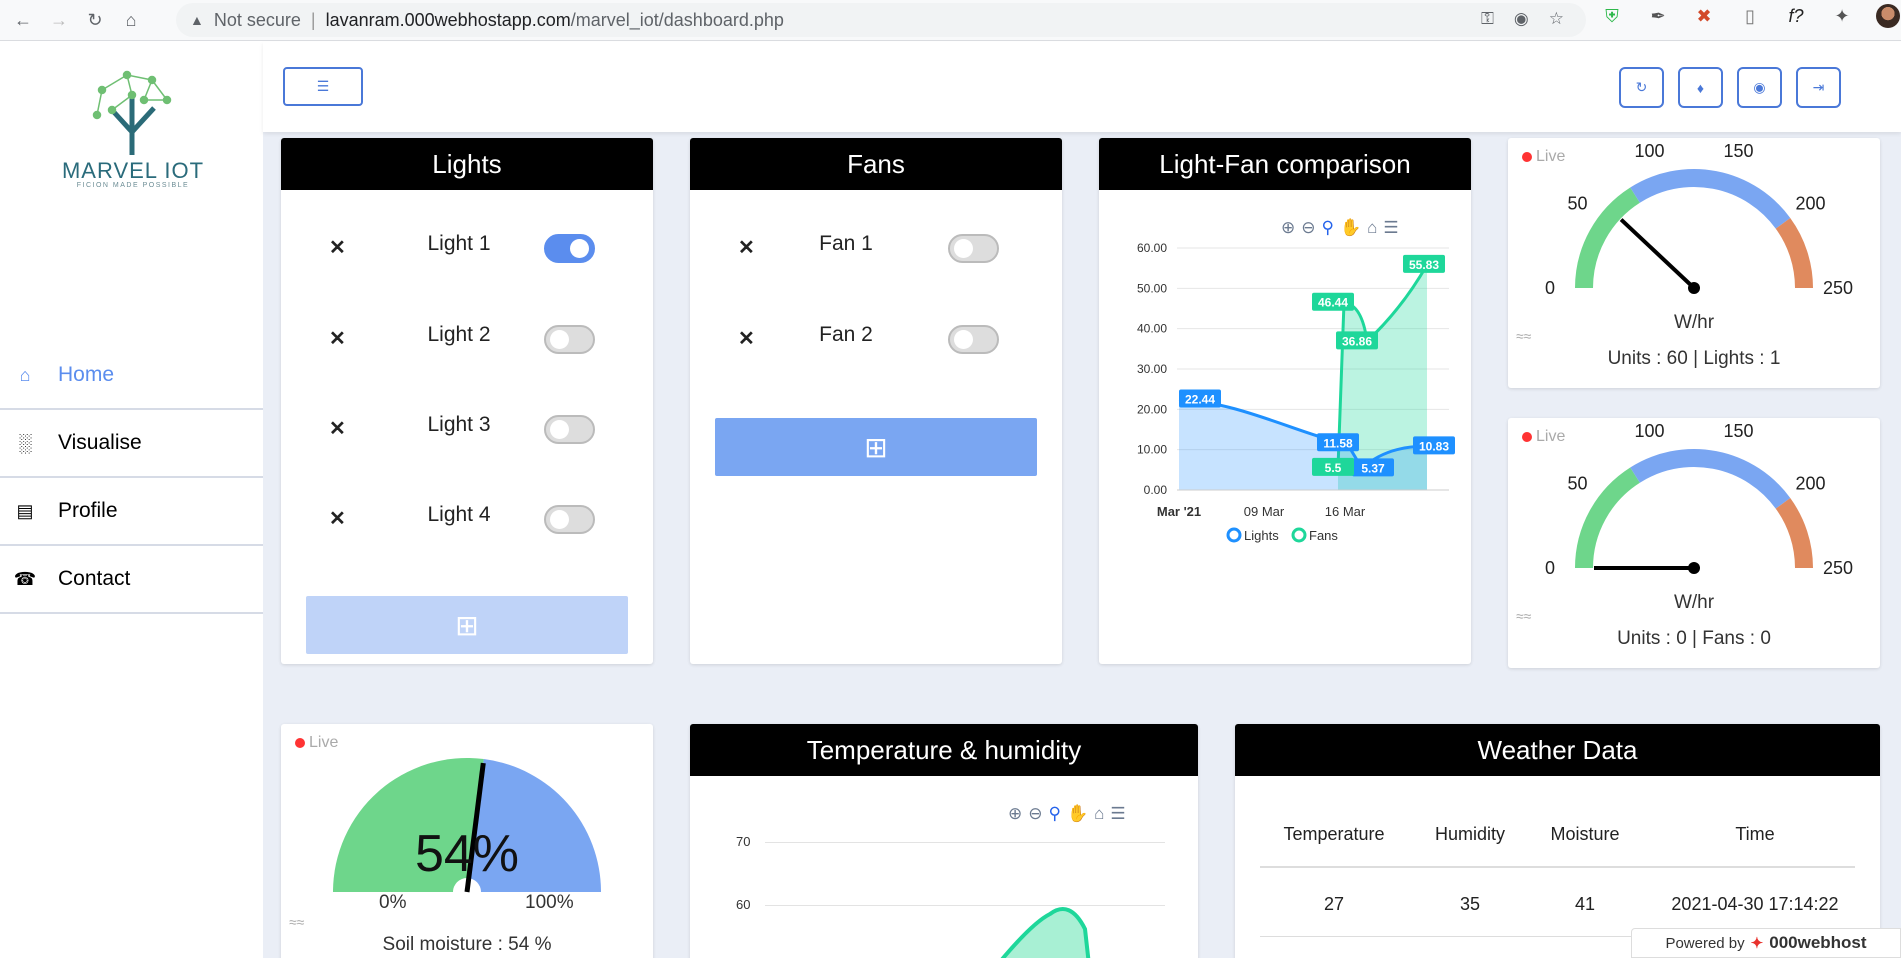 This screenshot has height=958, width=1901. I want to click on picker-extension-icon: ✒, so click(1658, 16).